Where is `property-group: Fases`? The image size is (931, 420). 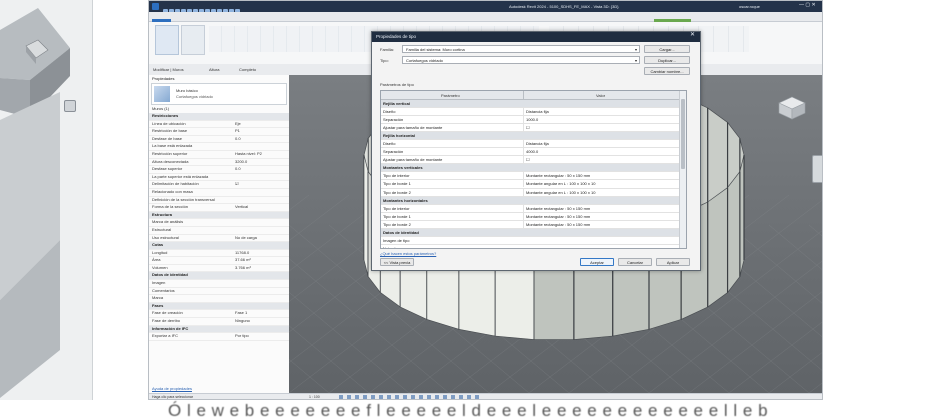
property-group: Fases is located at coordinates (219, 306).